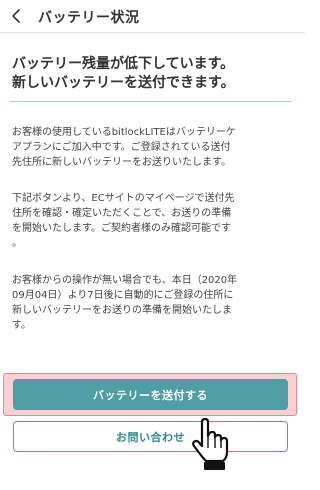 The width and height of the screenshot is (320, 490). Describe the element at coordinates (121, 147) in the screenshot. I see `paragraph-line: アプランにご加入中です。ご登録されている送付` at that location.